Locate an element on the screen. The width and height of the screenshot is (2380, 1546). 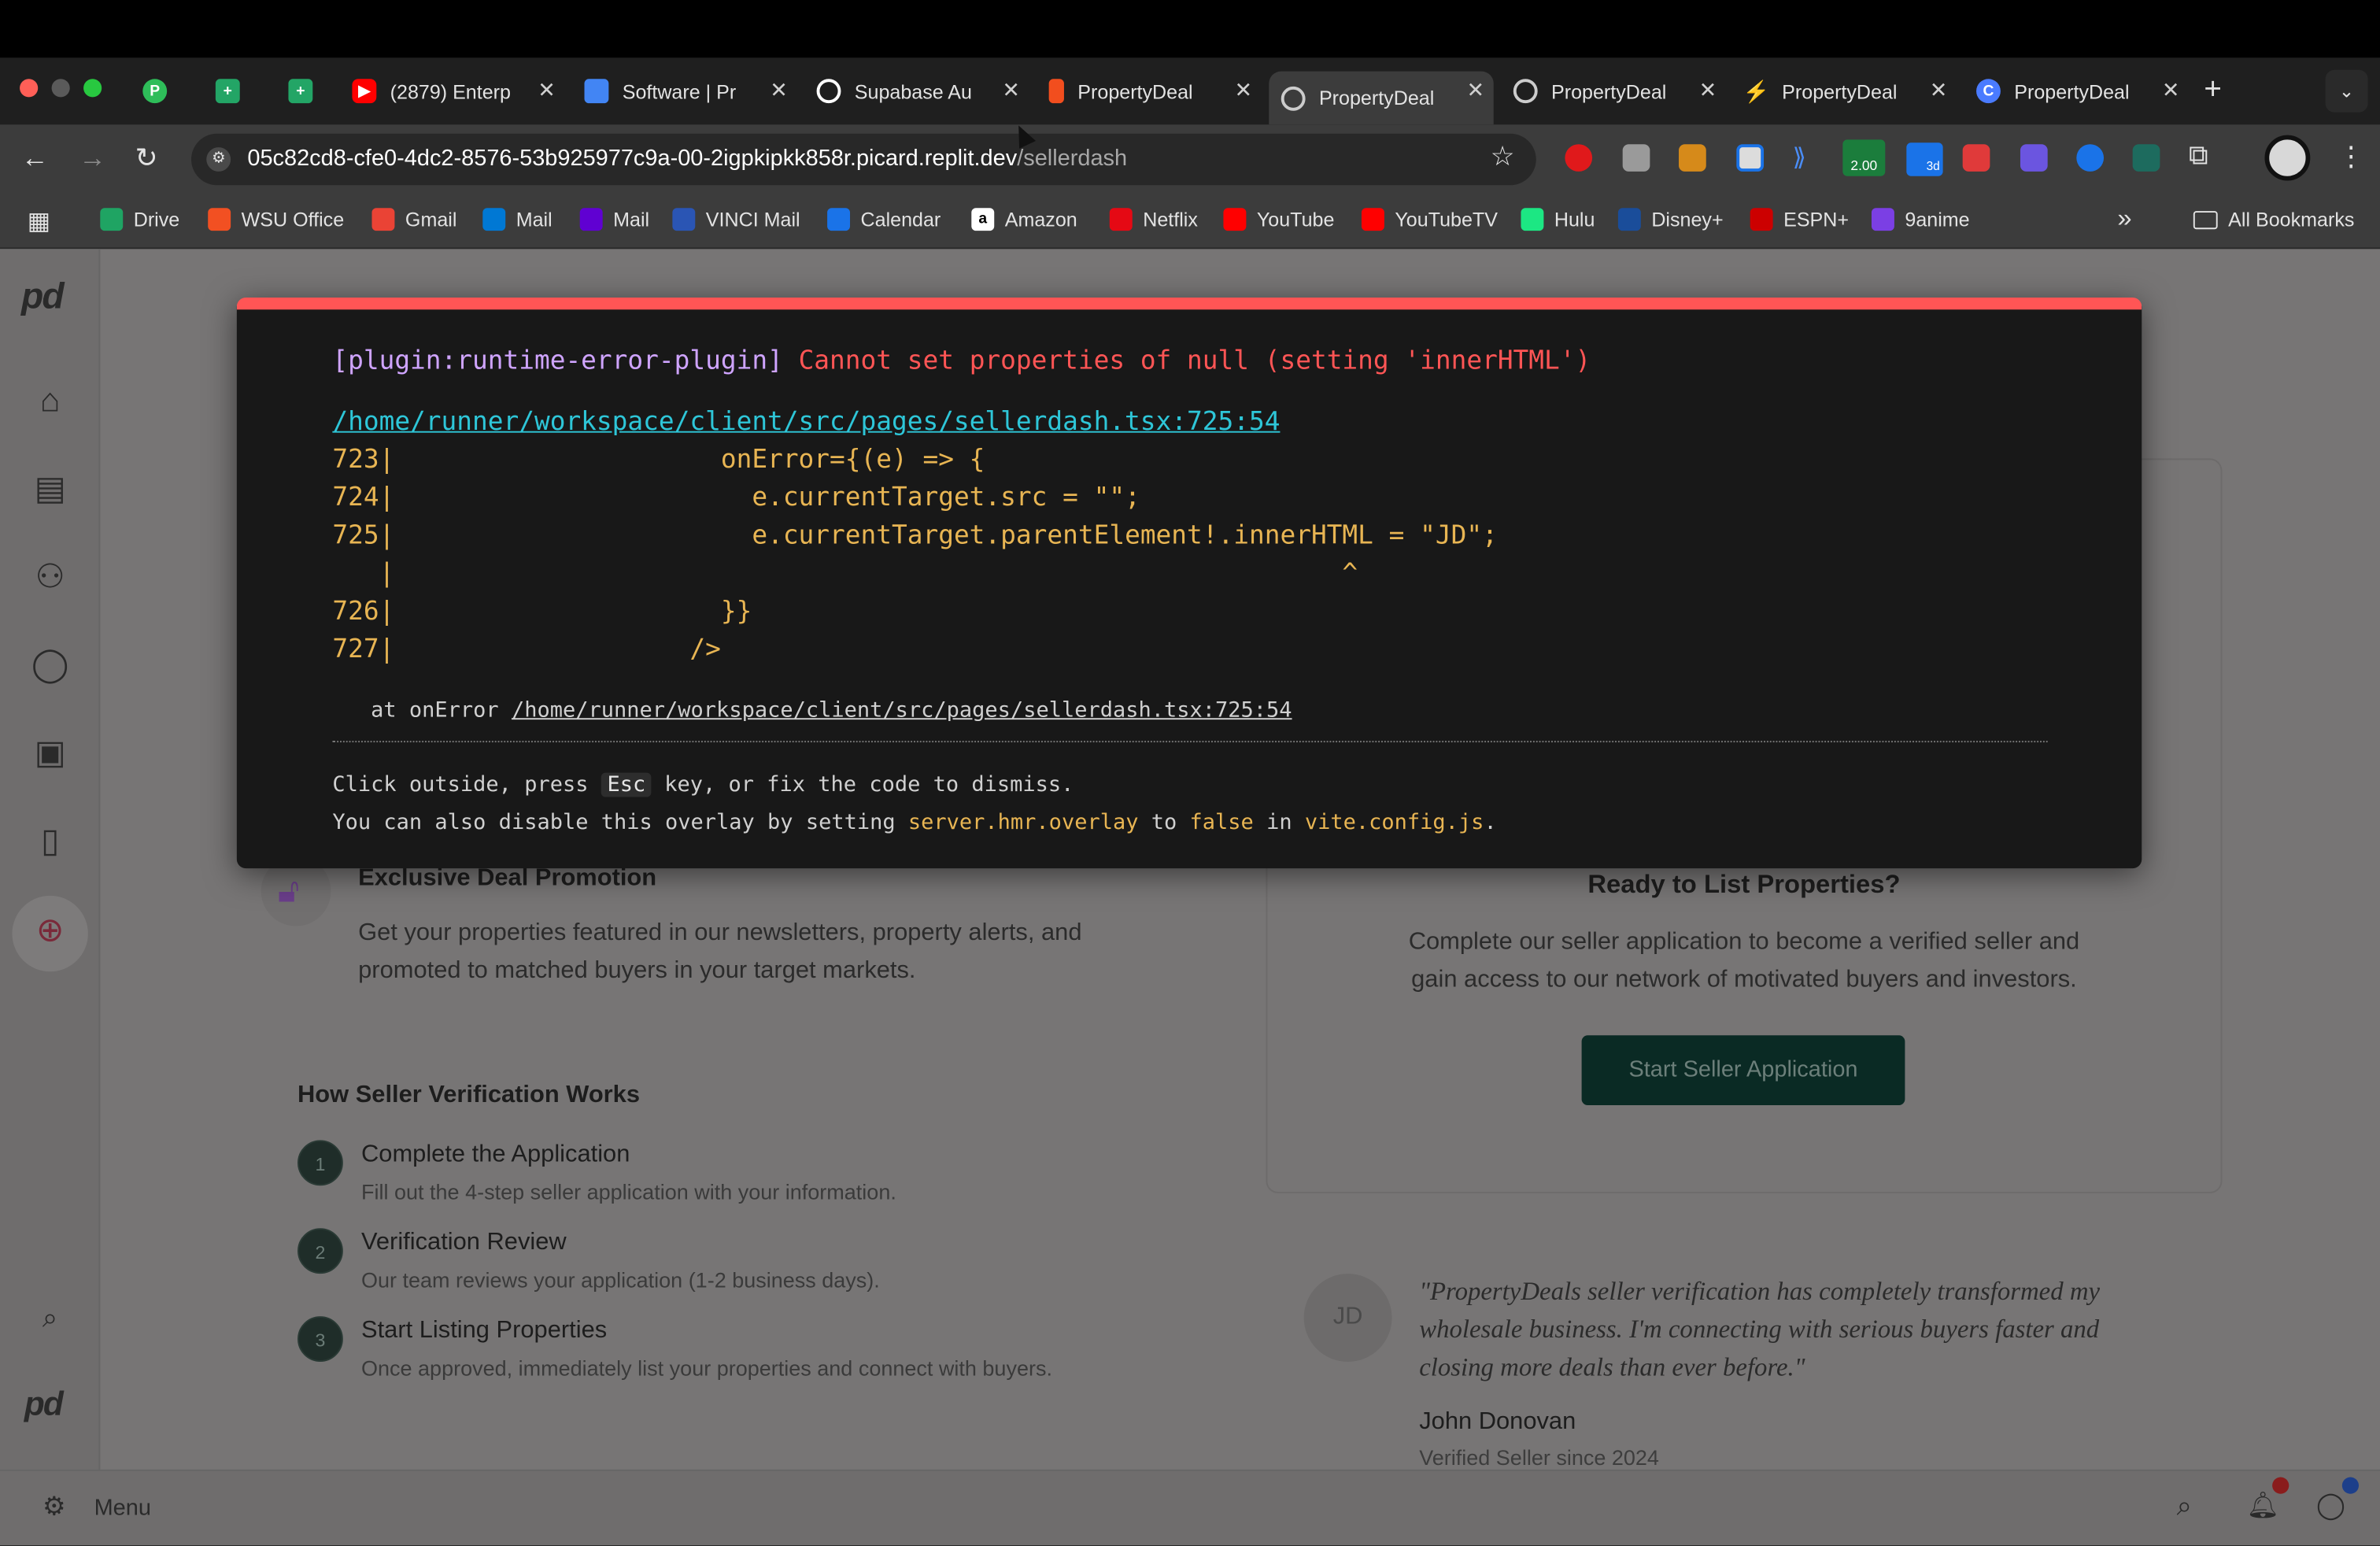
notifications-bell-icon: 🔔︎ is located at coordinates (2262, 1507).